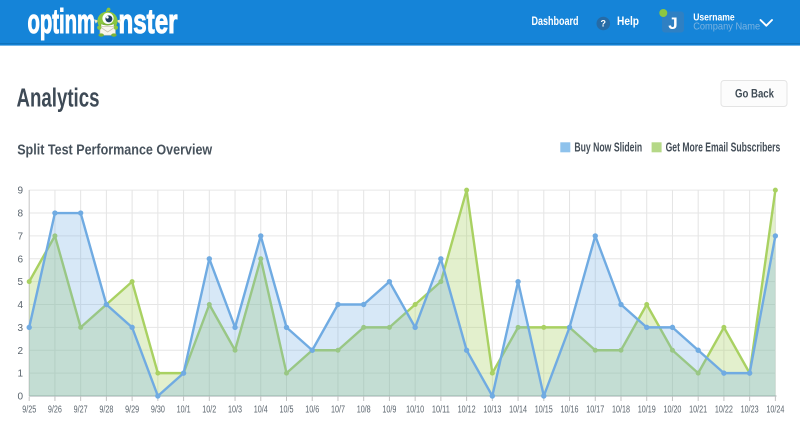 Image resolution: width=800 pixels, height=429 pixels. Describe the element at coordinates (20, 191) in the screenshot. I see `svg-text: 9` at that location.